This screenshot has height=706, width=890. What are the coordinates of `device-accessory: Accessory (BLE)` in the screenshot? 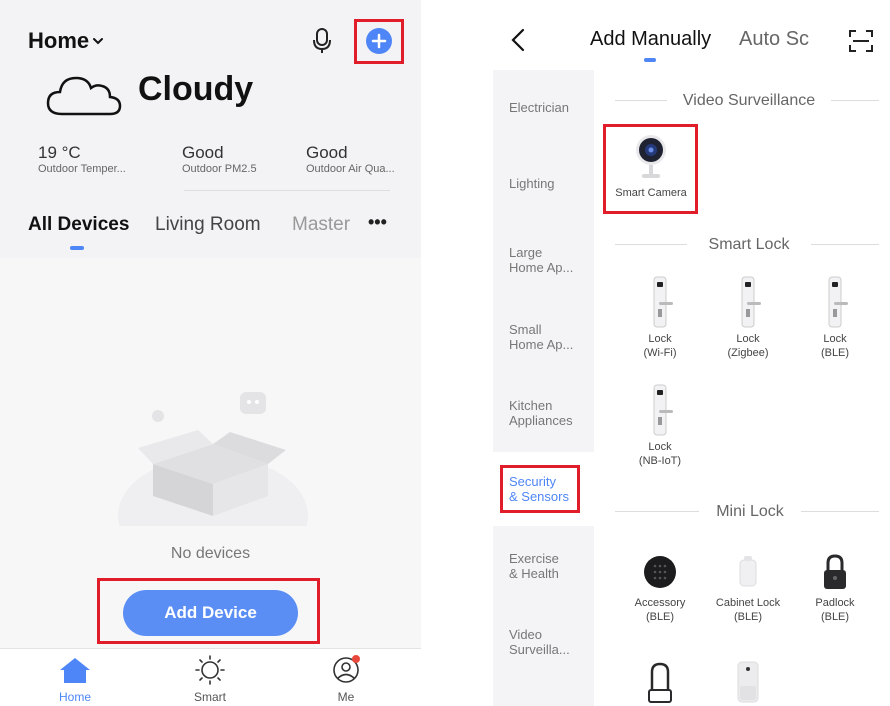 It's located at (660, 588).